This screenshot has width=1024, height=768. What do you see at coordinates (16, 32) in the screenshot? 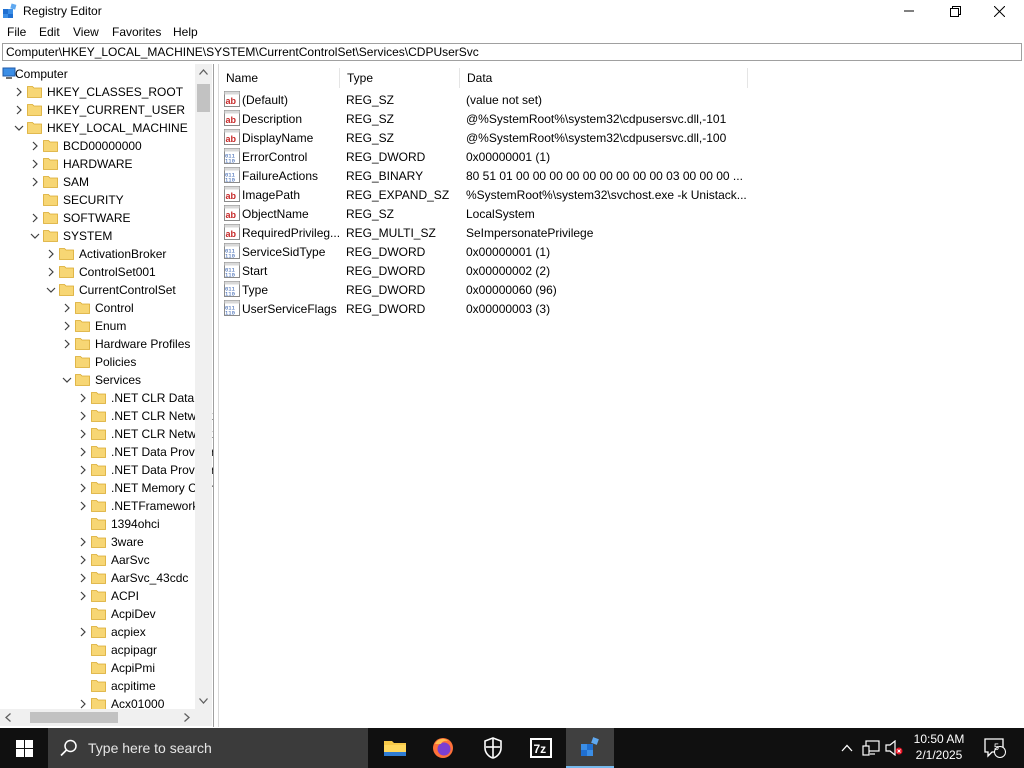
I see `menu-file: File` at bounding box center [16, 32].